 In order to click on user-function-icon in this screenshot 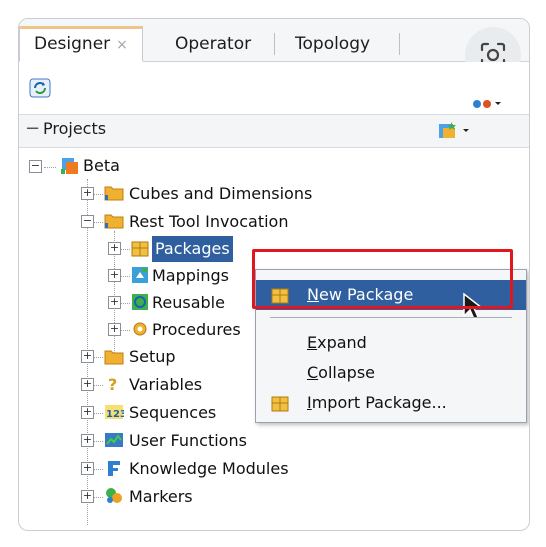, I will do `click(114, 440)`.